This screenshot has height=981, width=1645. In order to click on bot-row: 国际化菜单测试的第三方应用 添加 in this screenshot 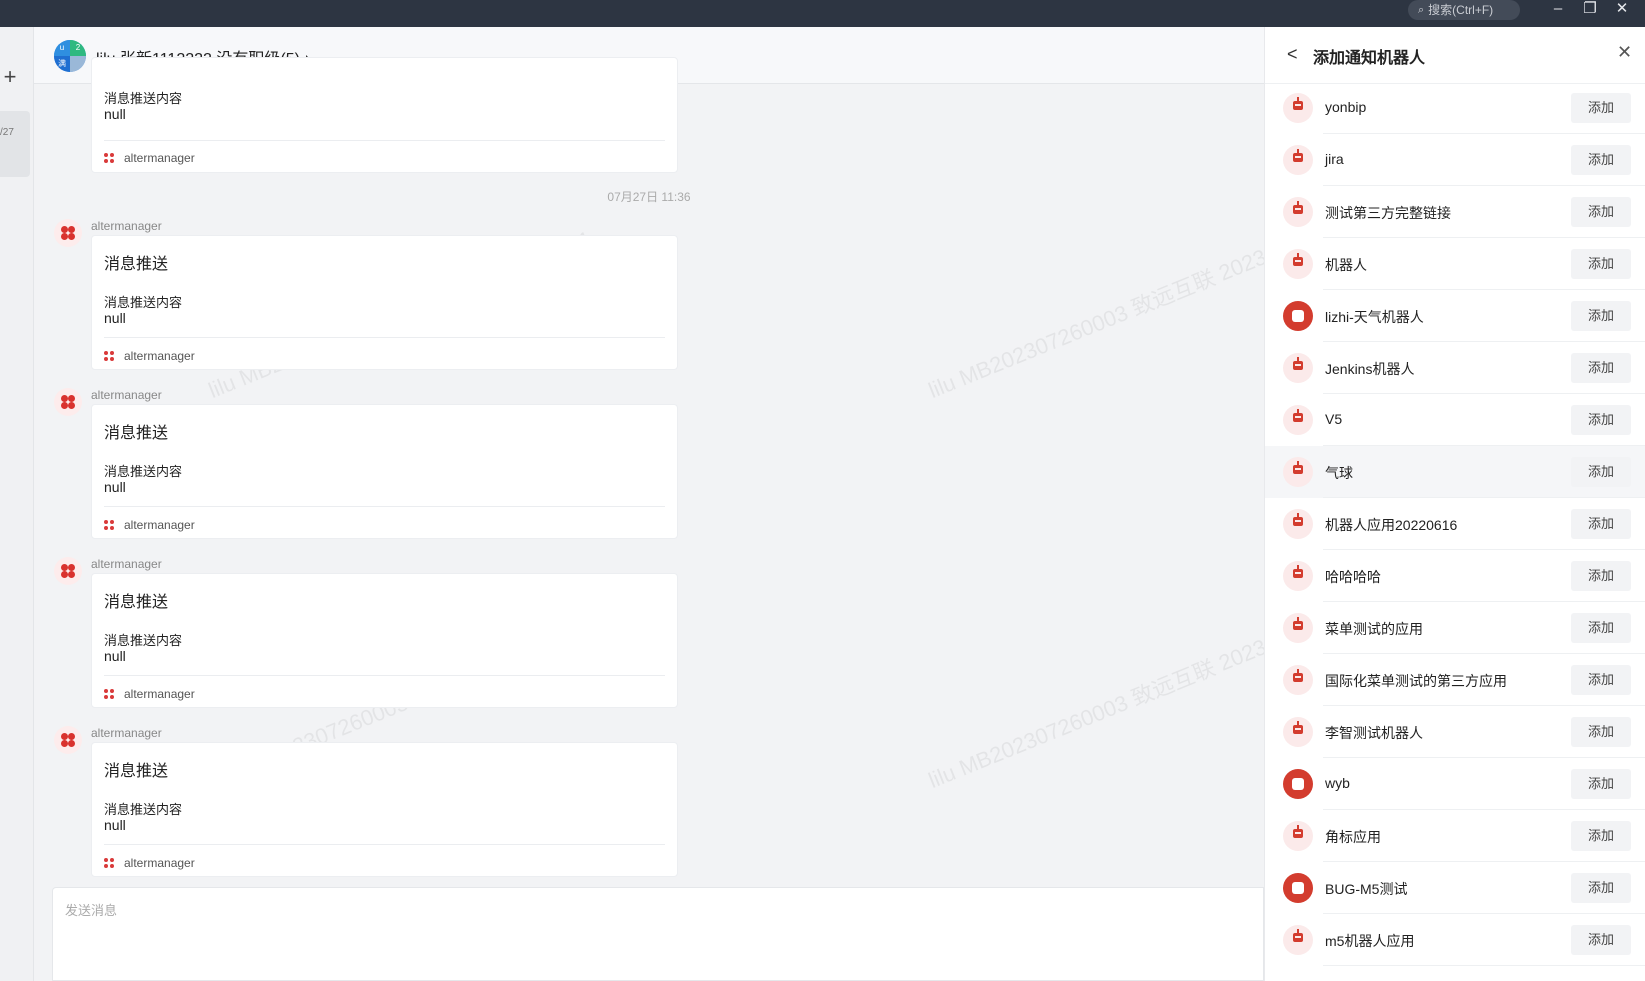, I will do `click(1455, 680)`.